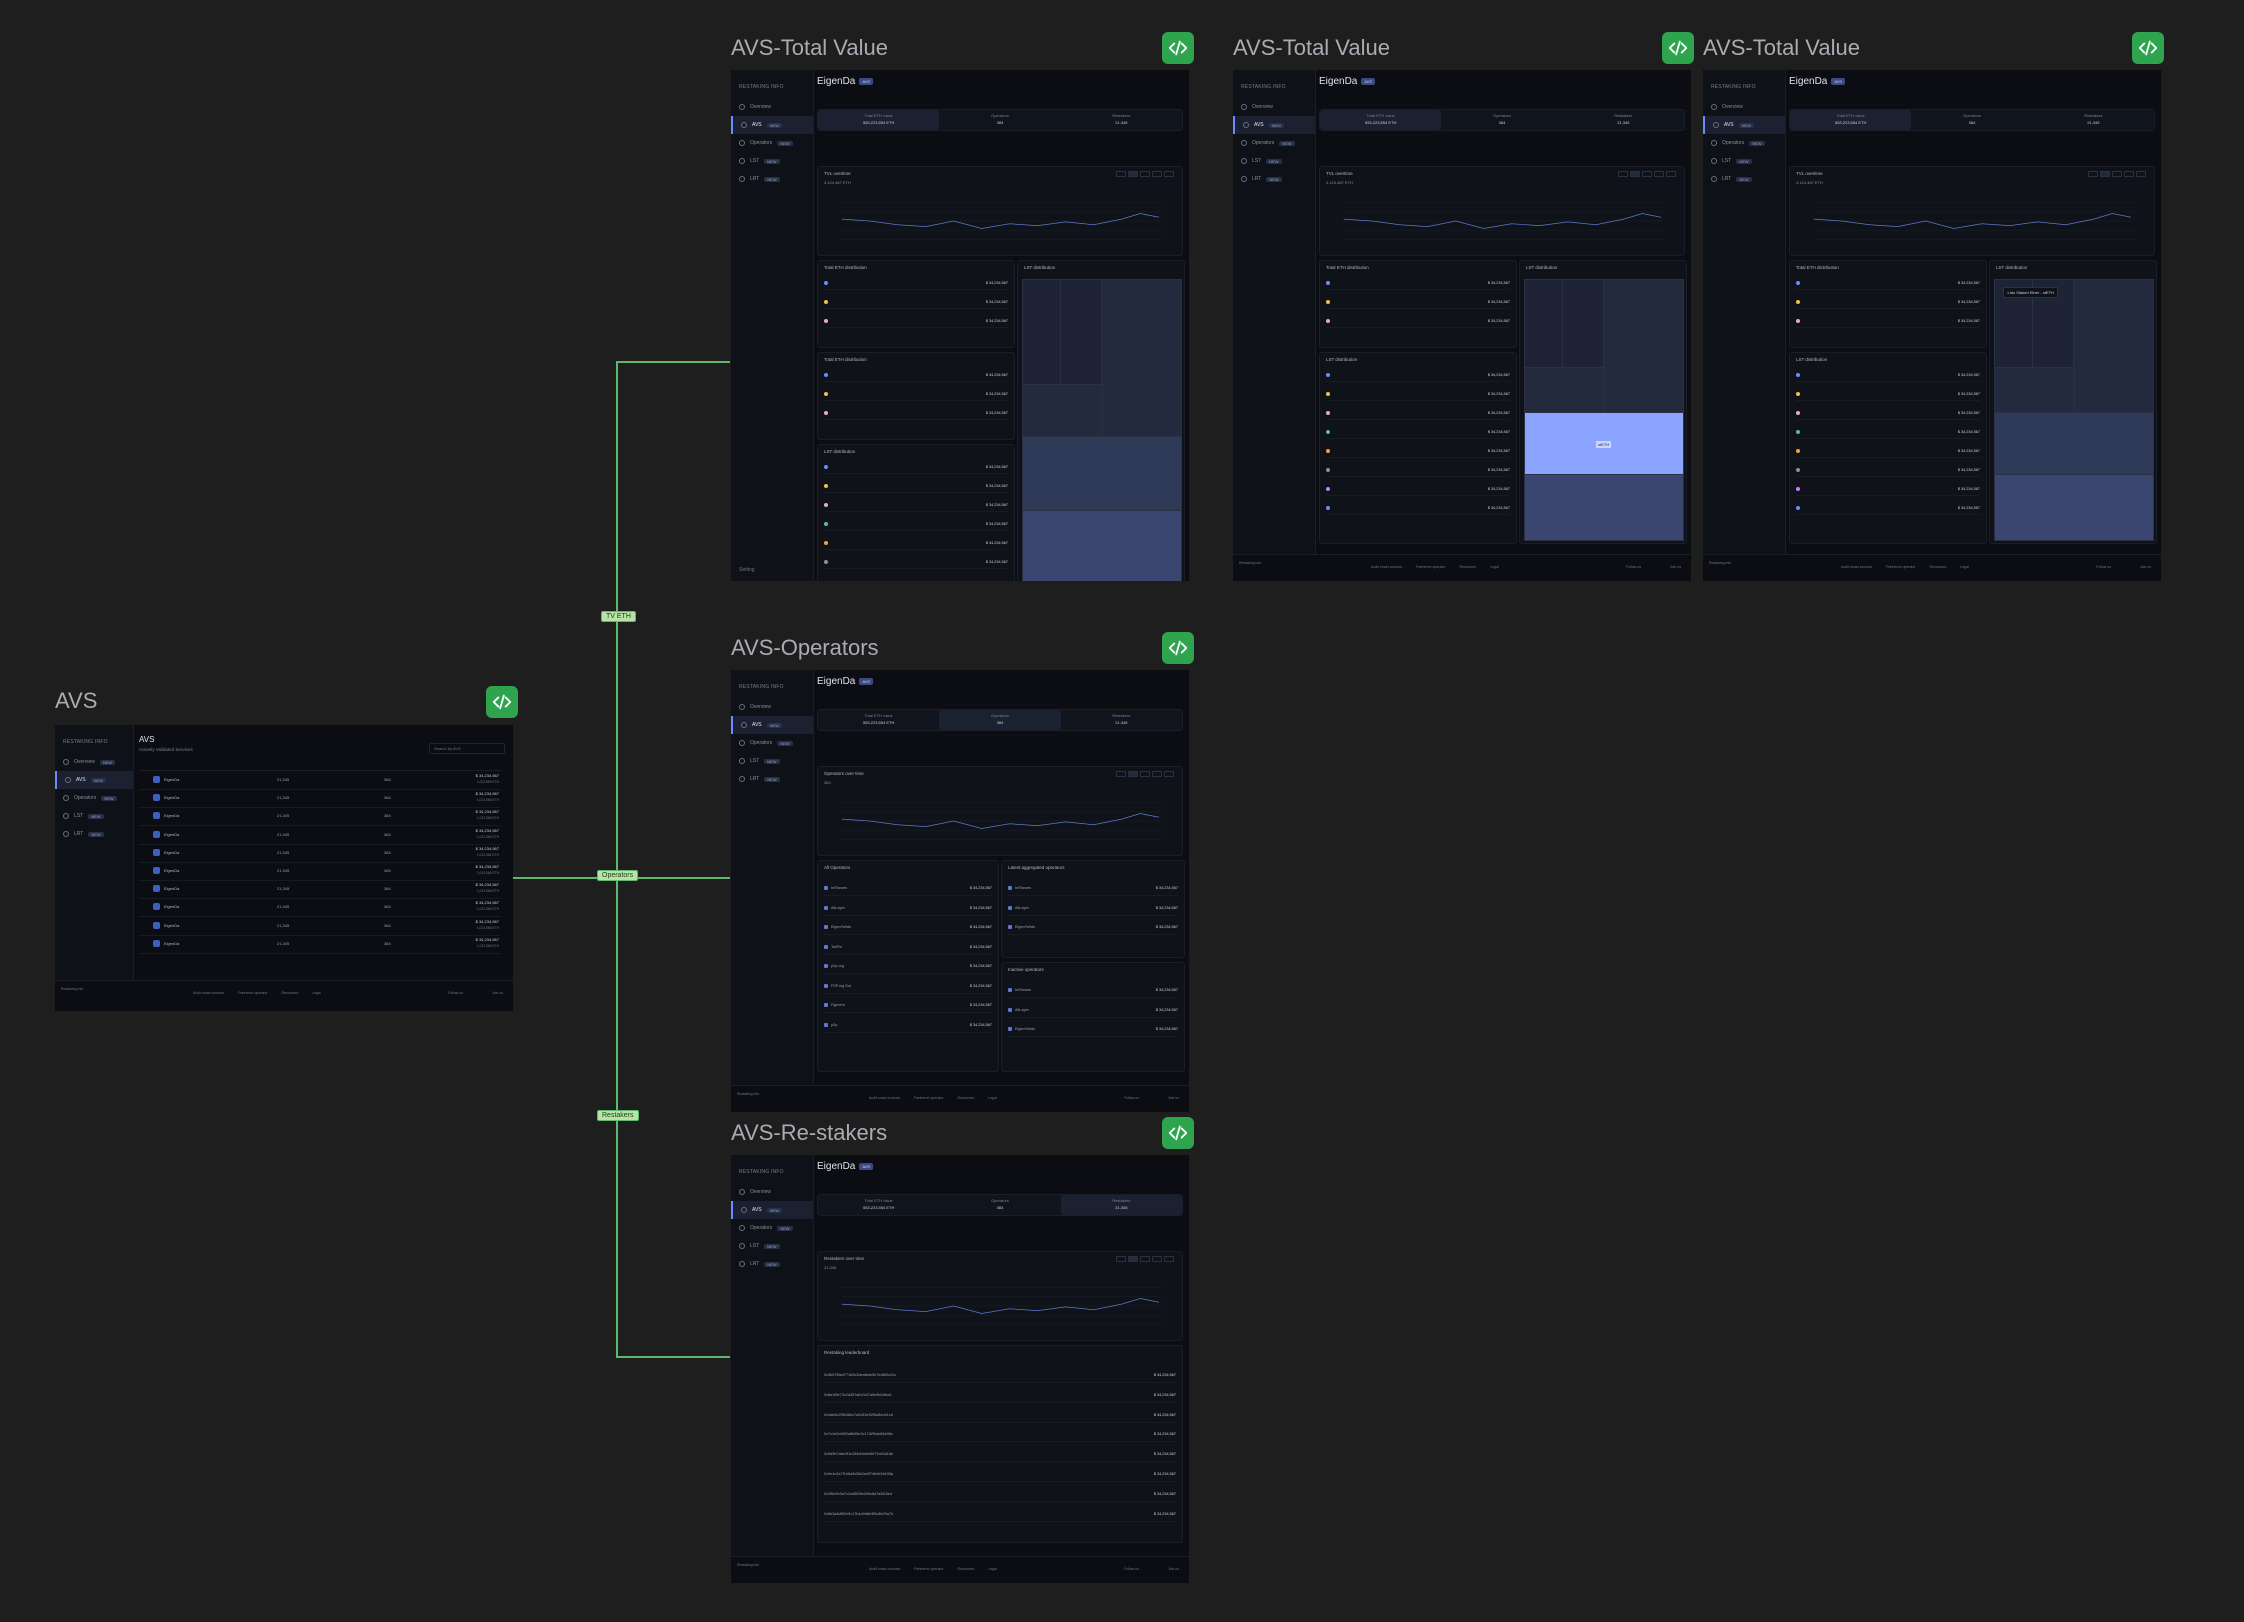 The height and width of the screenshot is (1622, 2244). Describe the element at coordinates (1851, 120) in the screenshot. I see `tab-total-value: Total ETH value 553,223,554 ETH` at that location.